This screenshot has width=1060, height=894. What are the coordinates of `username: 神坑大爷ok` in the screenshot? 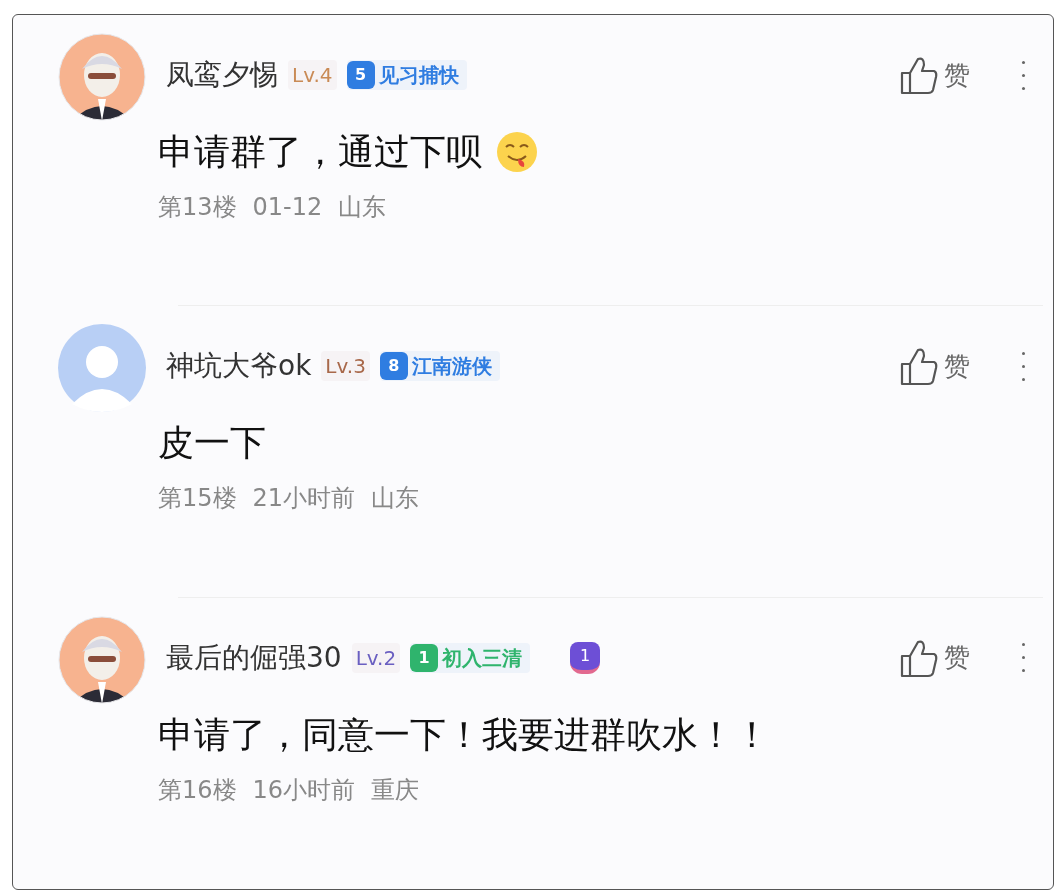 It's located at (239, 366).